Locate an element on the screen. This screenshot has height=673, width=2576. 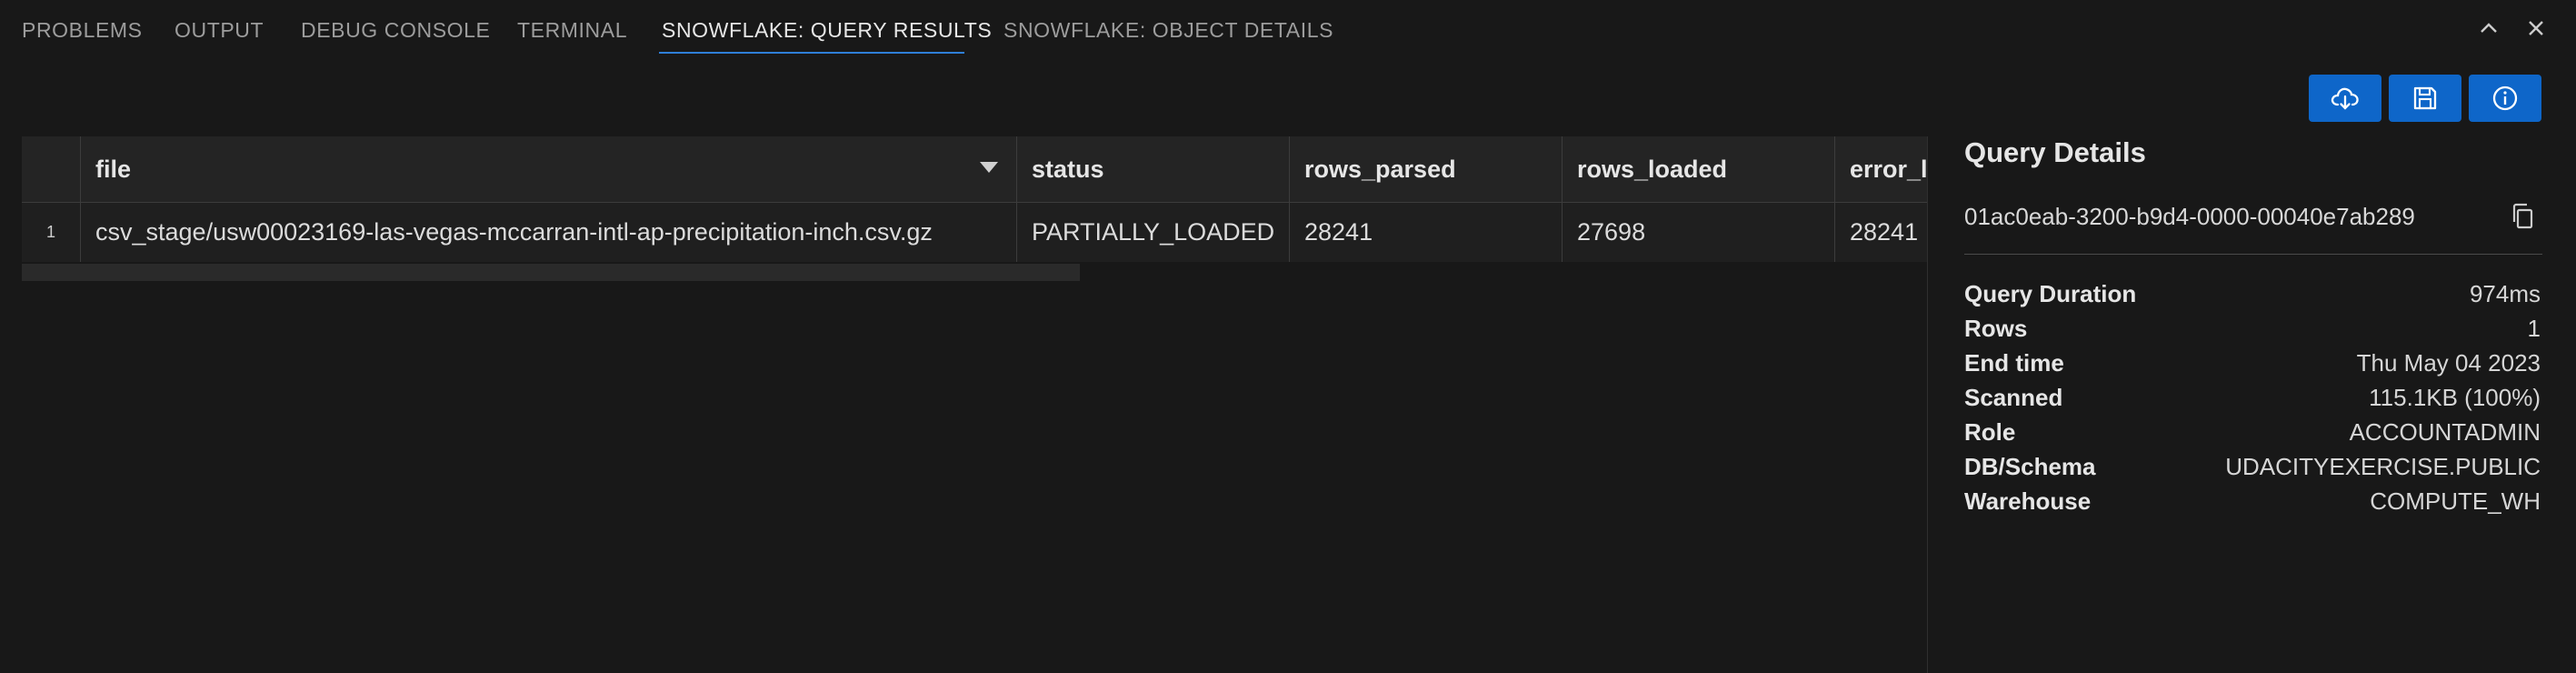
detail-role: Role ACCOUNTADMIN is located at coordinates (2252, 432).